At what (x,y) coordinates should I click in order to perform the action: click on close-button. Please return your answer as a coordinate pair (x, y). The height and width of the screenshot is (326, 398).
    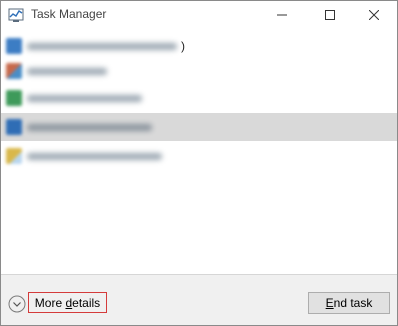
    Looking at the image, I should click on (374, 15).